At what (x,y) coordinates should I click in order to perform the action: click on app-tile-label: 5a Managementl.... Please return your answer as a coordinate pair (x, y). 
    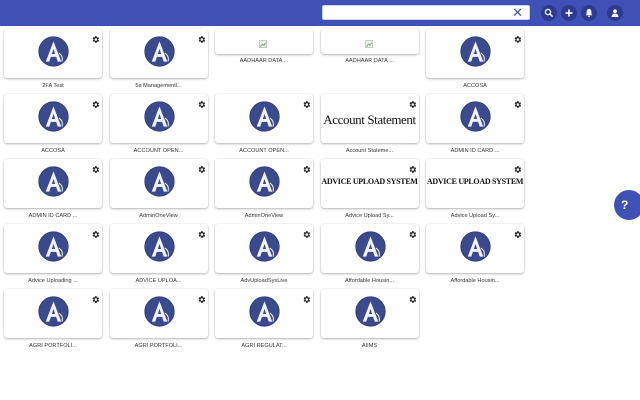
    Looking at the image, I should click on (158, 86).